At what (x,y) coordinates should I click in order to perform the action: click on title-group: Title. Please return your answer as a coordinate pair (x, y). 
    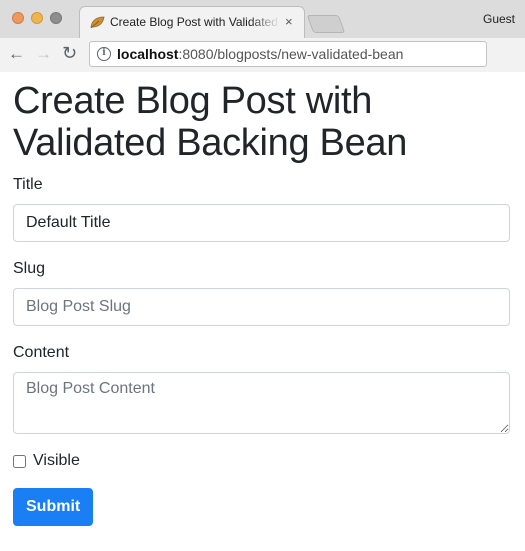
    Looking at the image, I should click on (262, 209).